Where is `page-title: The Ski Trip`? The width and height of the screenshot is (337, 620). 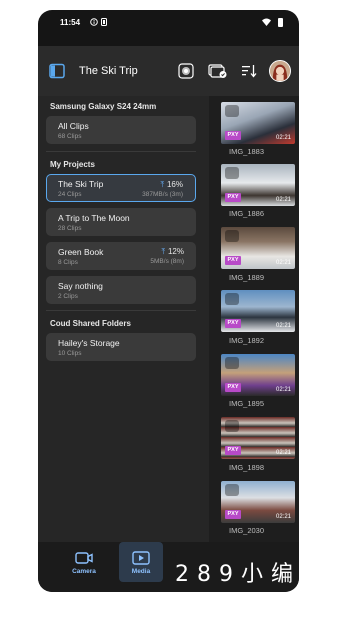 page-title: The Ski Trip is located at coordinates (108, 71).